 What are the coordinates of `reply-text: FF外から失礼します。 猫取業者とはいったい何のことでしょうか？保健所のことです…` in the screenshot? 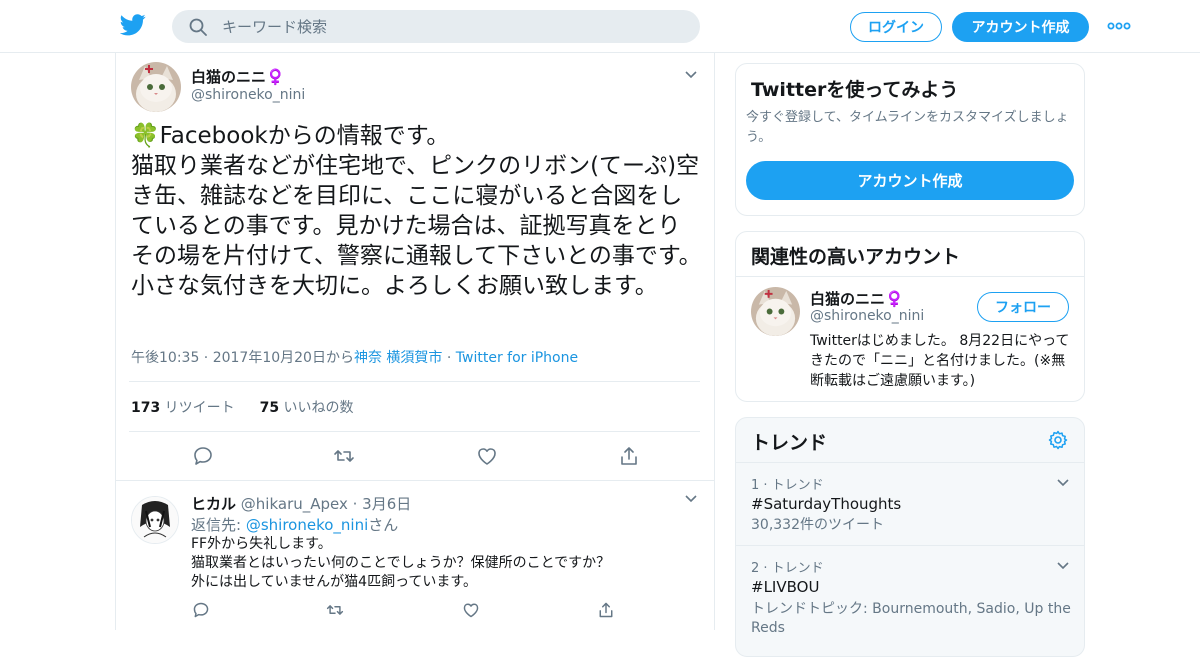 It's located at (401, 563).